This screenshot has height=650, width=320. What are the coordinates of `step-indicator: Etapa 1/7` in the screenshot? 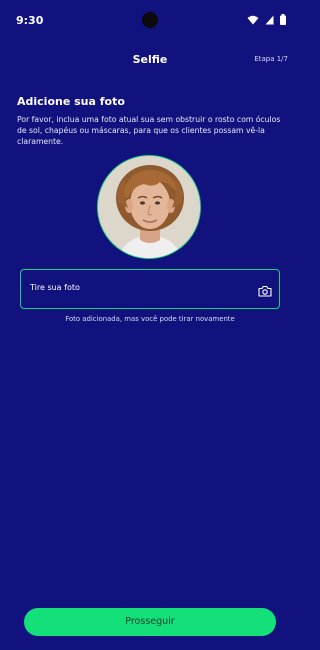 It's located at (271, 59).